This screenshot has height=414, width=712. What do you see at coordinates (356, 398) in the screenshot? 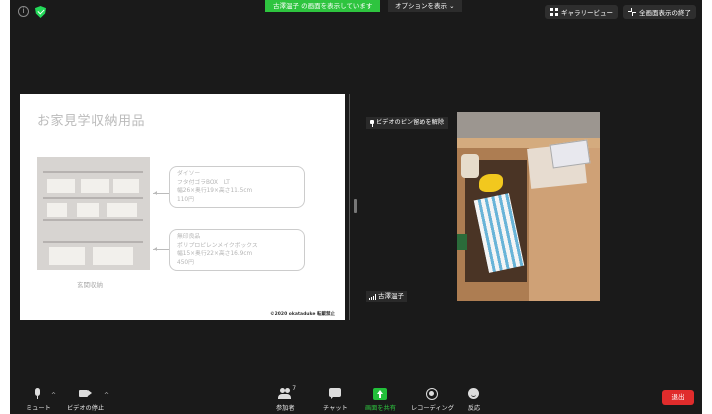
I see `meeting-toolbar: ミュート ^ ビデオの停止 ^ 7 参加者 チャット 画面を共有 レコーディング` at bounding box center [356, 398].